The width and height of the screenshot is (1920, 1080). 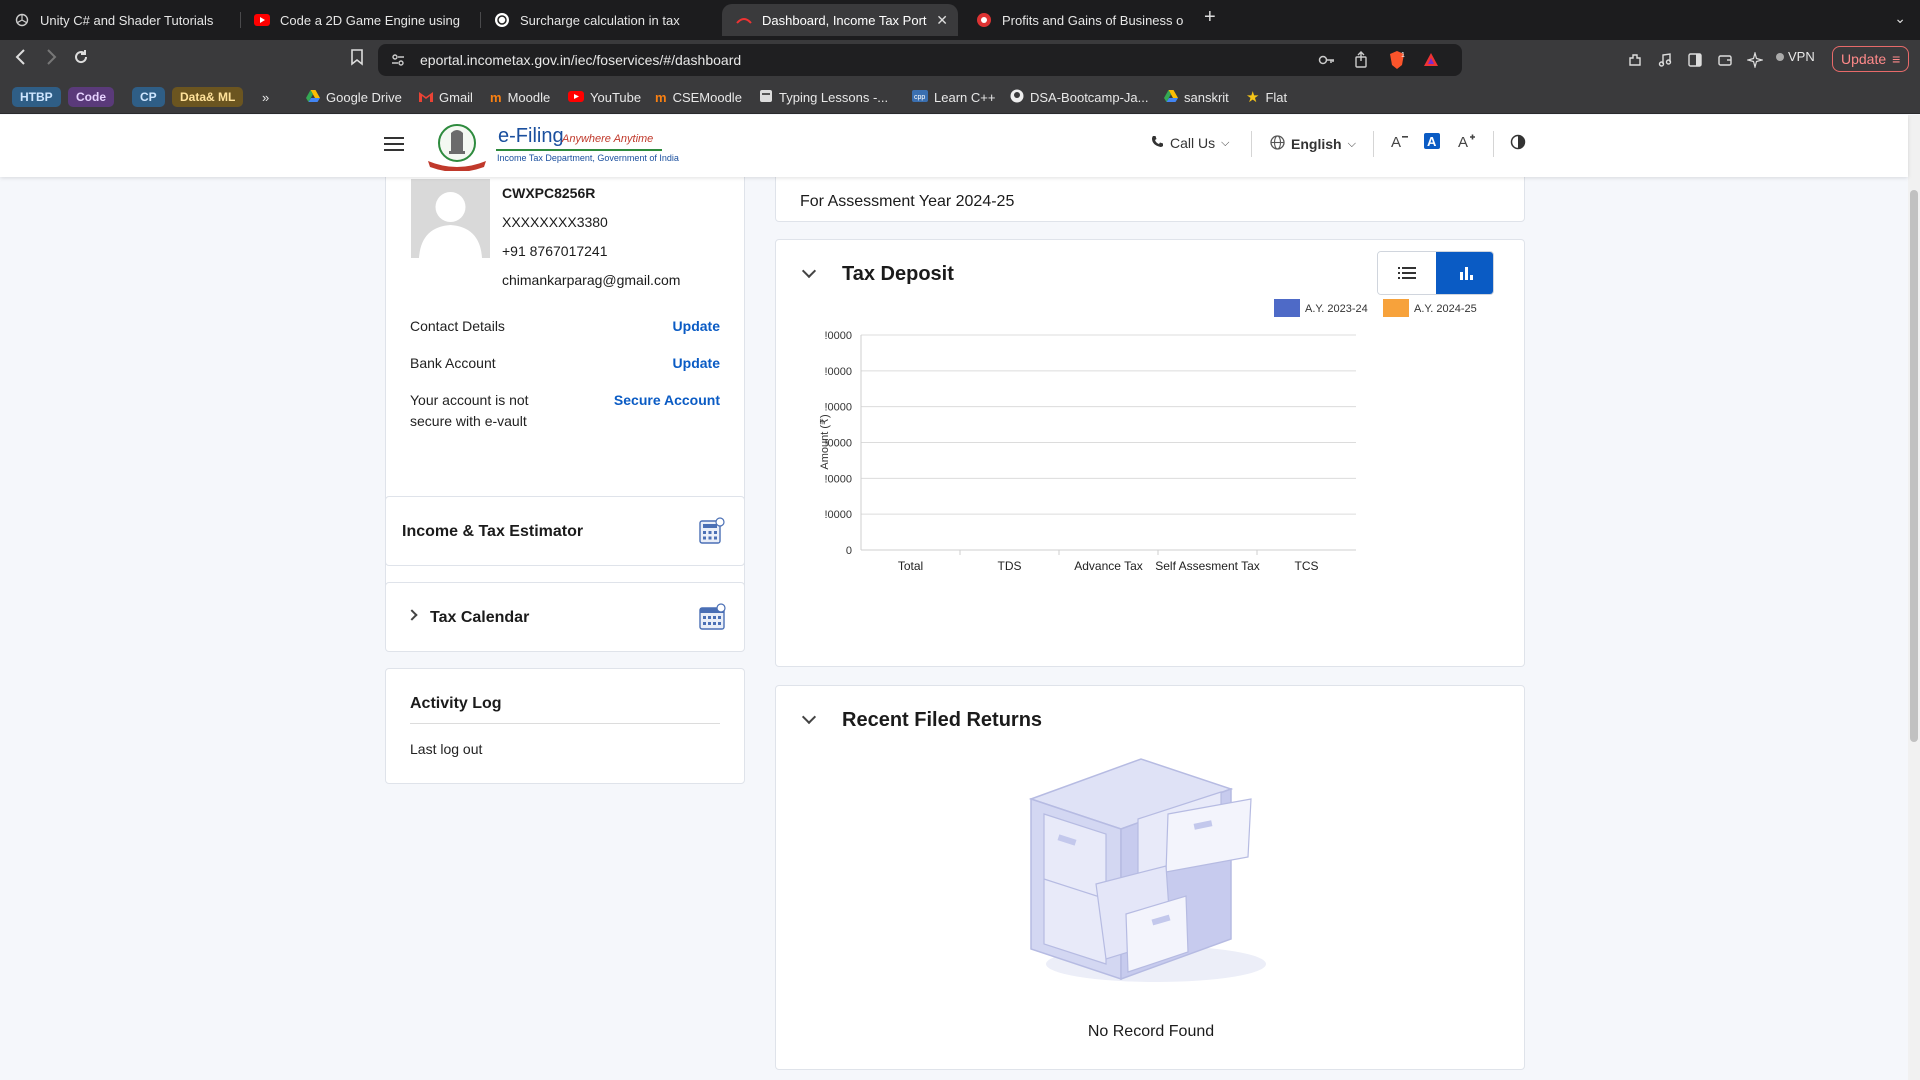 I want to click on bookmark-chip-label: CP, so click(x=148, y=97).